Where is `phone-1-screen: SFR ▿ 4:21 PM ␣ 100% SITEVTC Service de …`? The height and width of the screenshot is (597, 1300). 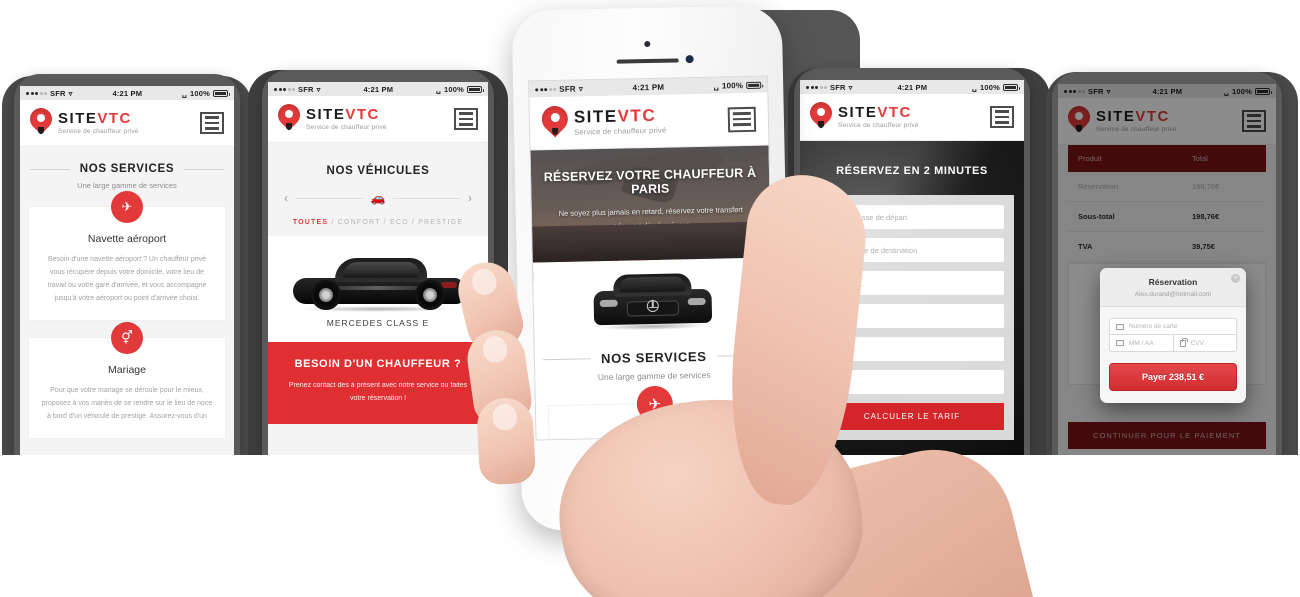 phone-1-screen: SFR ▿ 4:21 PM ␣ 100% SITEVTC Service de … is located at coordinates (127, 271).